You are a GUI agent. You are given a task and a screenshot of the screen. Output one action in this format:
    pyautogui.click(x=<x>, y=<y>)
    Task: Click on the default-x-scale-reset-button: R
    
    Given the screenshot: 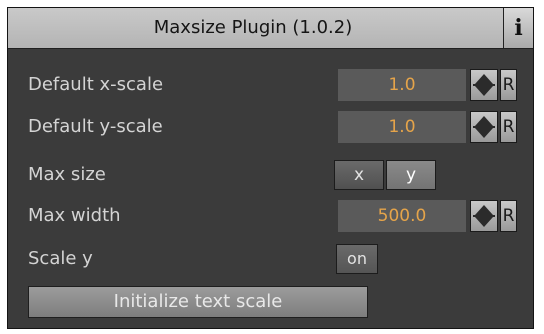 What is the action you would take?
    pyautogui.click(x=508, y=85)
    